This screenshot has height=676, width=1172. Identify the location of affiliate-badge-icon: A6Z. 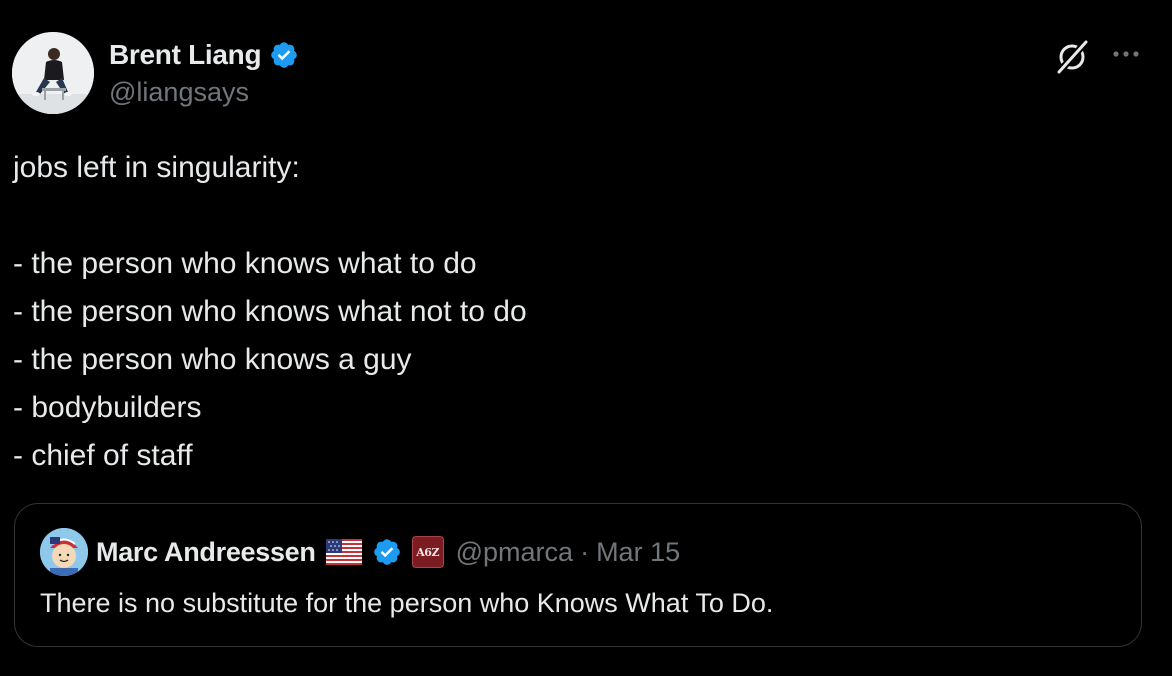
(427, 552).